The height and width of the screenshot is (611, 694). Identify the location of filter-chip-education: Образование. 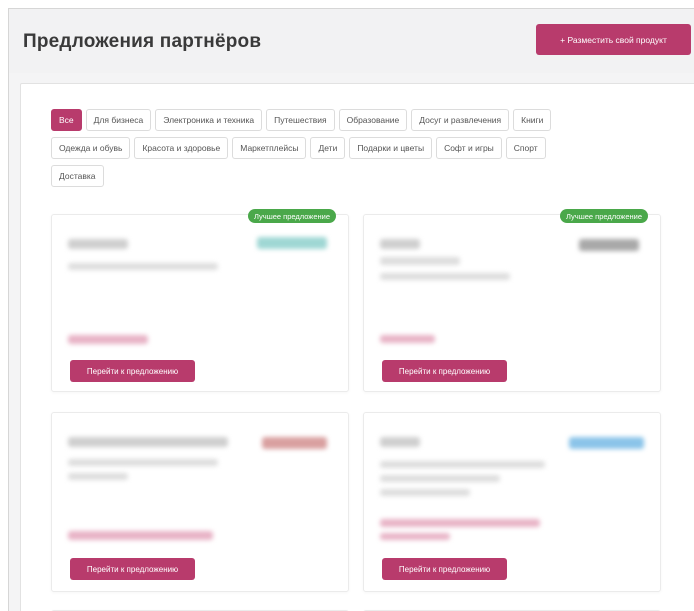
(373, 120).